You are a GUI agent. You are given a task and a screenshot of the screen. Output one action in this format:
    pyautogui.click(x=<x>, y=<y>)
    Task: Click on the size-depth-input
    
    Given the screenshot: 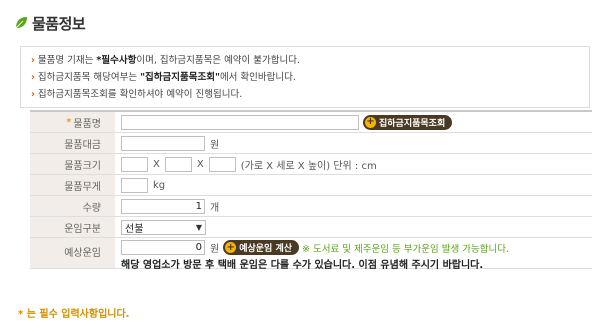 What is the action you would take?
    pyautogui.click(x=178, y=164)
    